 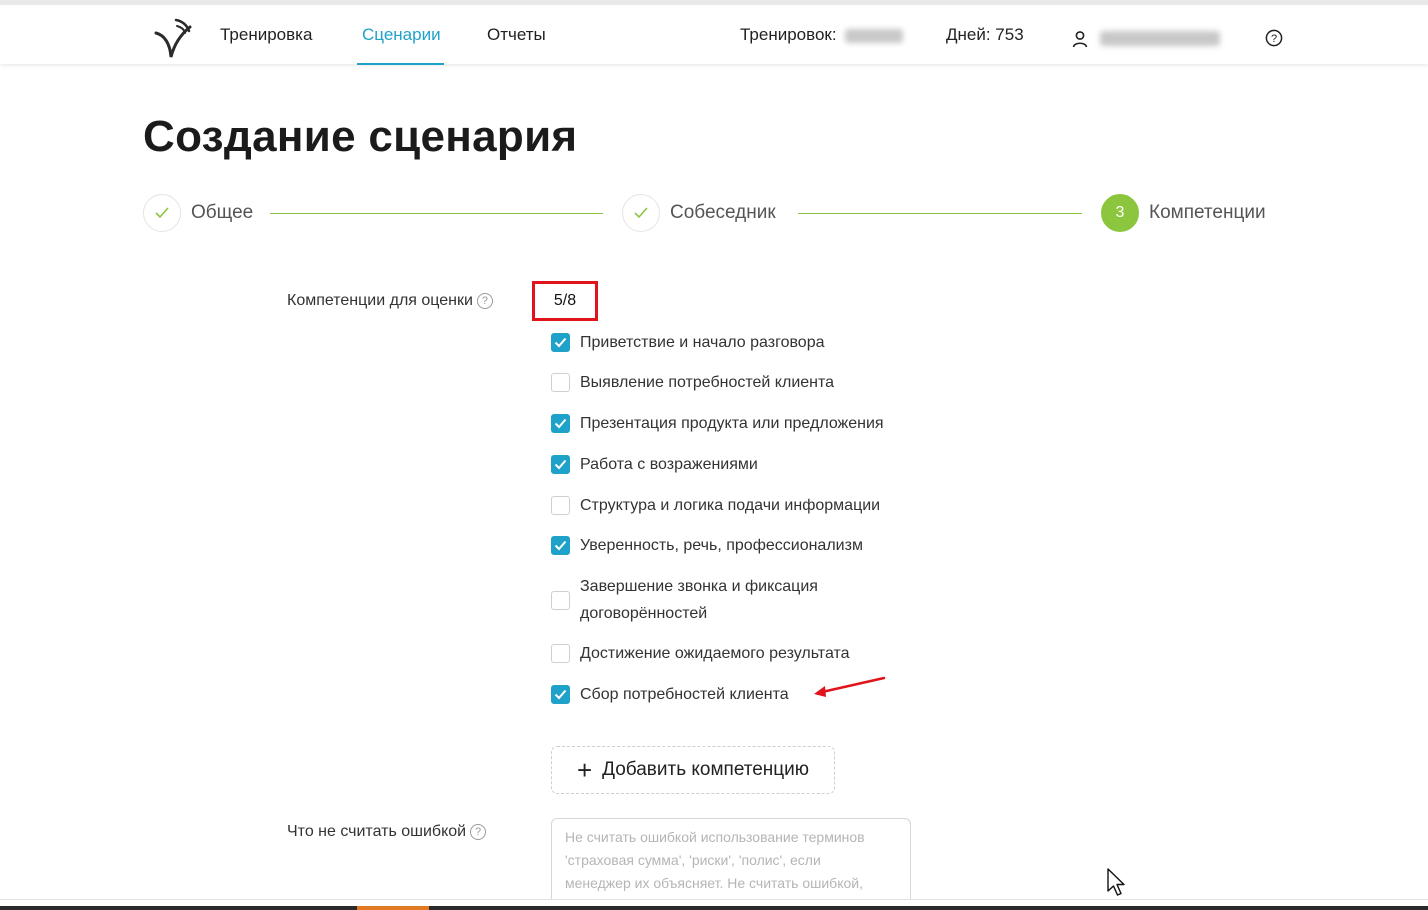 I want to click on add-competency-button: + Добавить компетенцию, so click(x=693, y=770).